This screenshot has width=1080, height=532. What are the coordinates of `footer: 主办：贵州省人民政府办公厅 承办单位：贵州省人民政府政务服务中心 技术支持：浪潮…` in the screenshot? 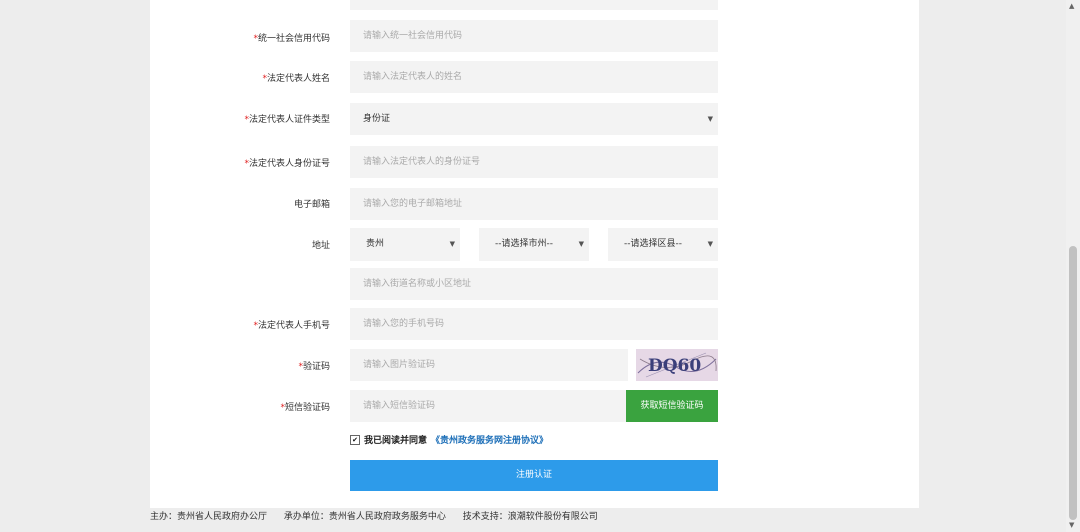 It's located at (381, 515).